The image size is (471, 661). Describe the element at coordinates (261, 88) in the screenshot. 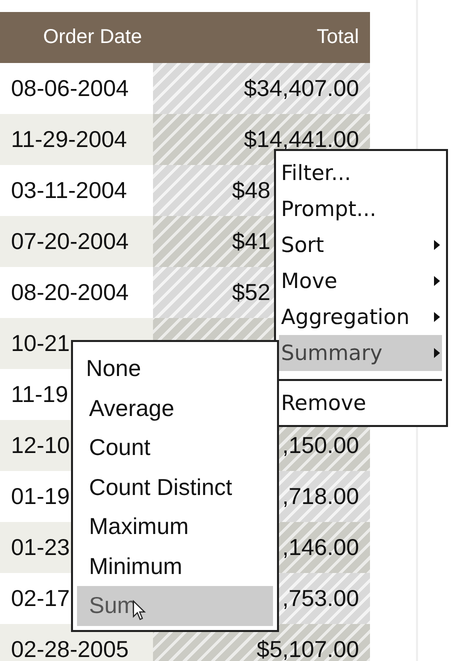

I see `table-cell: $34,407.00` at that location.